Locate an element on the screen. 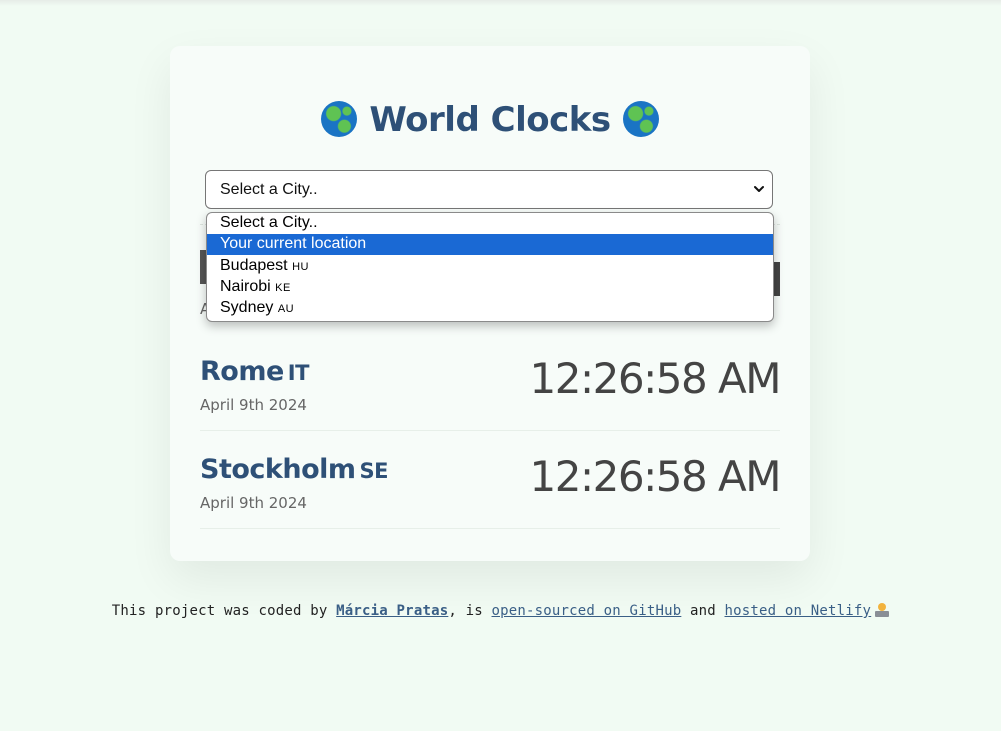 The image size is (1001, 731). city-name: Stockholm SE is located at coordinates (294, 469).